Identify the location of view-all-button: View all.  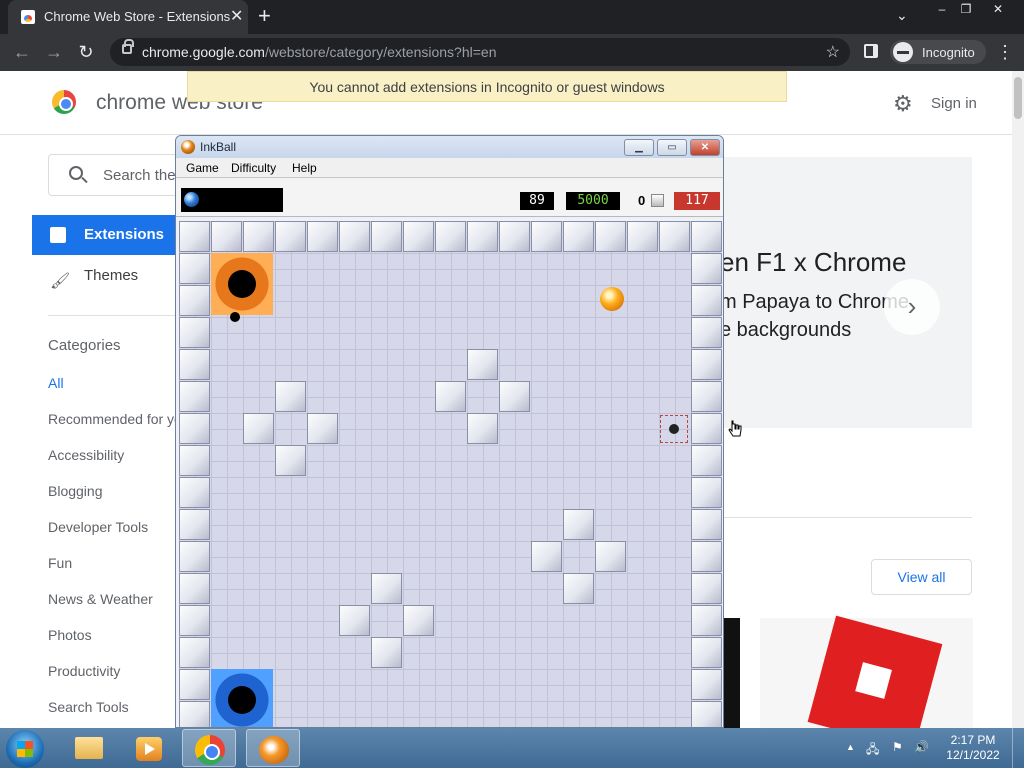
(921, 577).